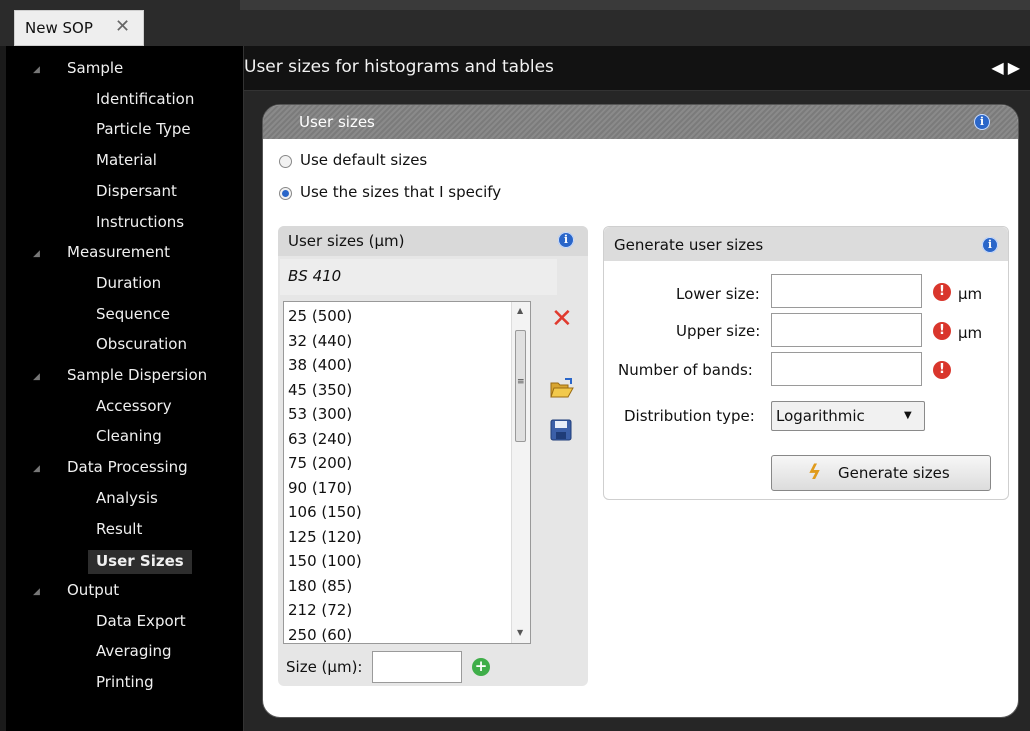 This screenshot has height=731, width=1030. I want to click on save-icon, so click(561, 430).